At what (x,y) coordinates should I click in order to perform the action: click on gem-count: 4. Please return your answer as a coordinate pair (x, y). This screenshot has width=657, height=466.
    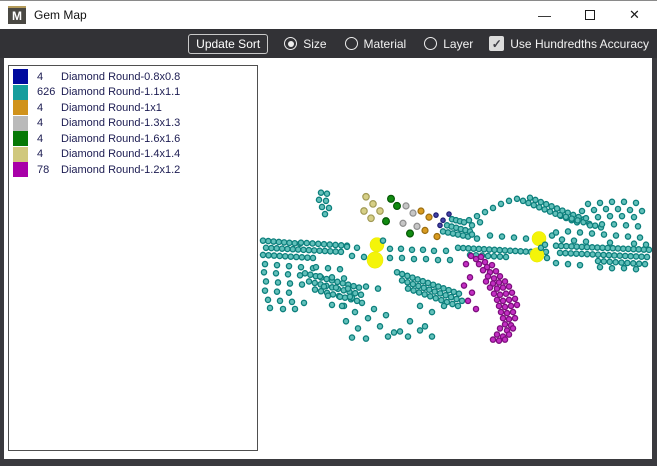
    Looking at the image, I should click on (40, 154).